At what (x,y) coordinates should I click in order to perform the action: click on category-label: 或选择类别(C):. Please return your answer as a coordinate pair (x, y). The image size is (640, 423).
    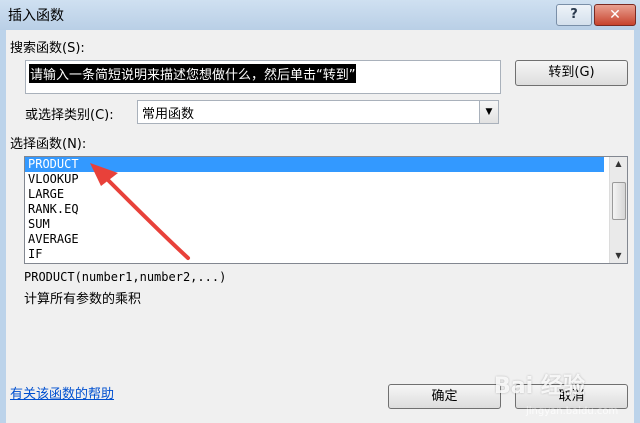
    Looking at the image, I should click on (69, 115).